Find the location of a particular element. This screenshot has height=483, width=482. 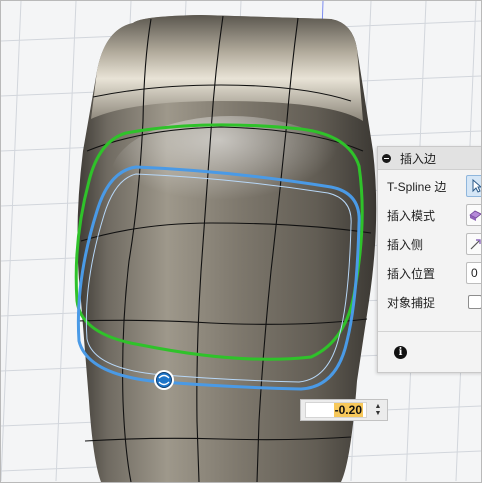

distance-value: -0.20 is located at coordinates (348, 410).